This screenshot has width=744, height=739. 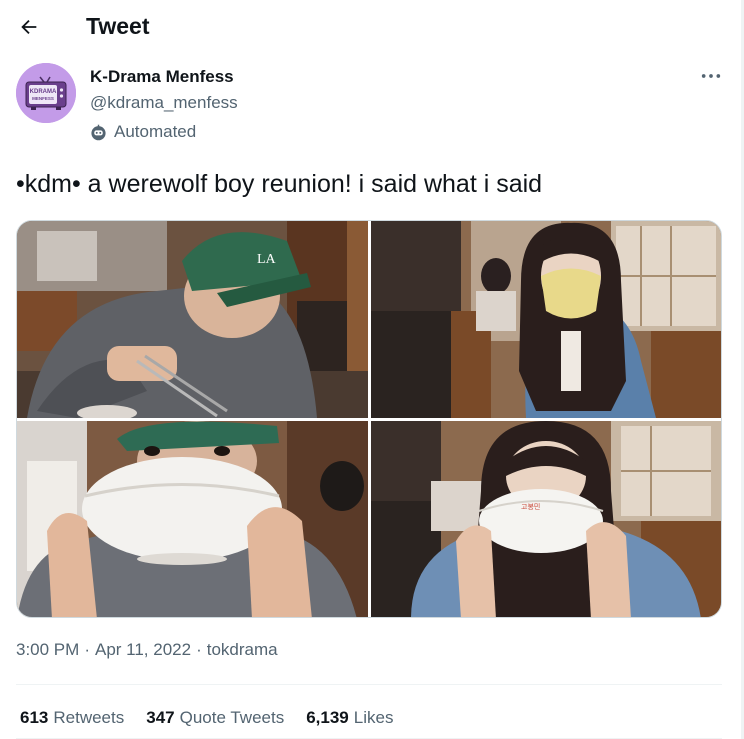 What do you see at coordinates (373, 717) in the screenshot?
I see `likes-label: Likes` at bounding box center [373, 717].